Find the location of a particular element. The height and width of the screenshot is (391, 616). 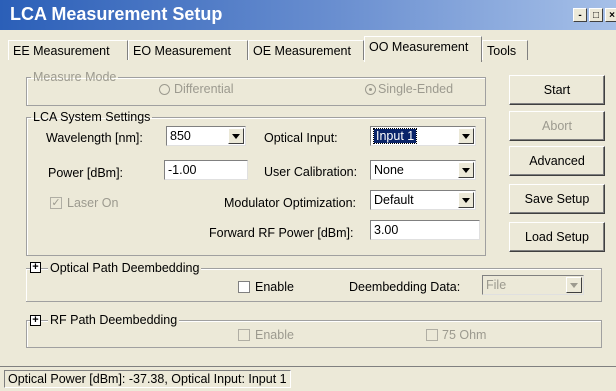

modulator-optimization-value: Default is located at coordinates (394, 200).